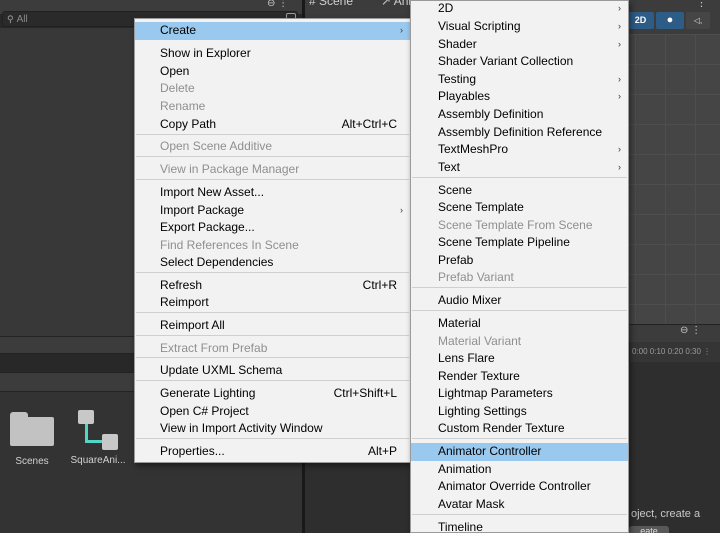 Image resolution: width=720 pixels, height=533 pixels. Describe the element at coordinates (216, 146) in the screenshot. I see `menu-item-label: Open Scene Additive` at that location.